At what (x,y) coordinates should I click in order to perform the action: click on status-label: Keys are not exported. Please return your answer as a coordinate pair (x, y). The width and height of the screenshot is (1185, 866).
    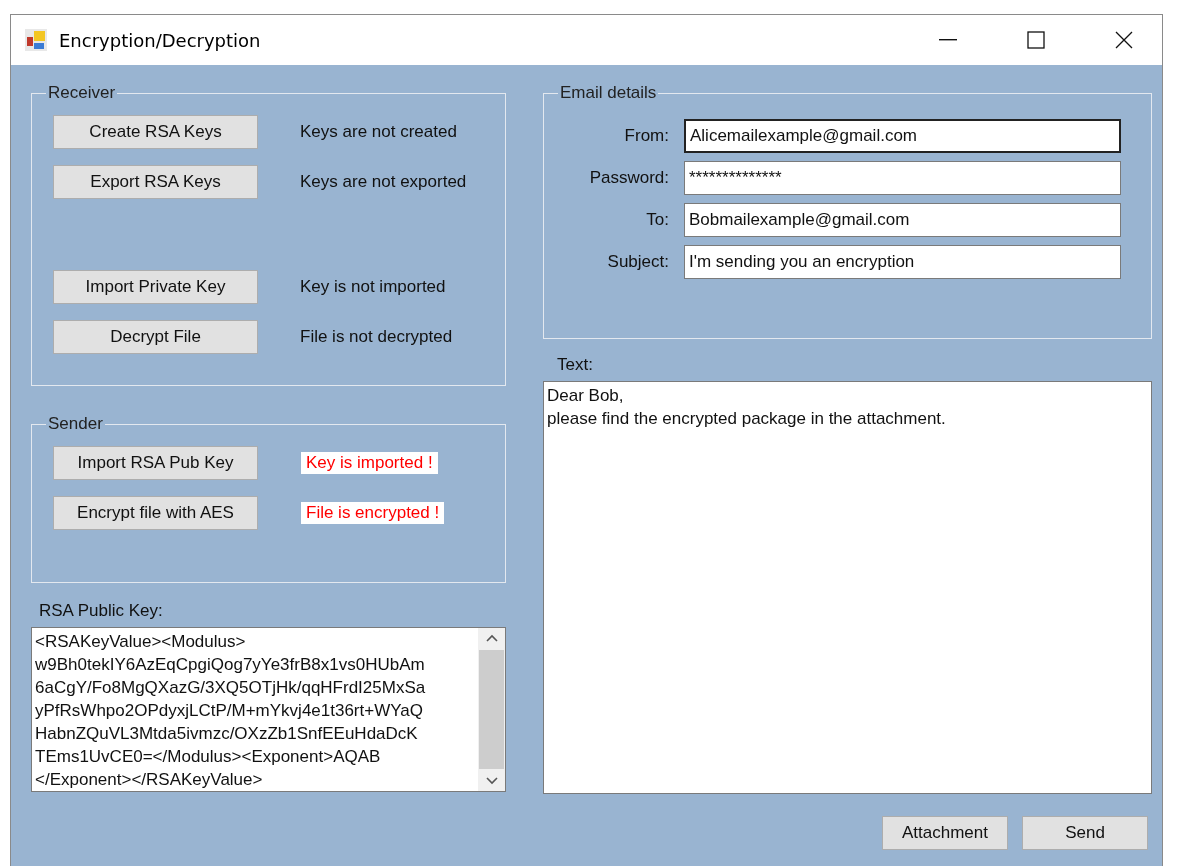
    Looking at the image, I should click on (383, 182).